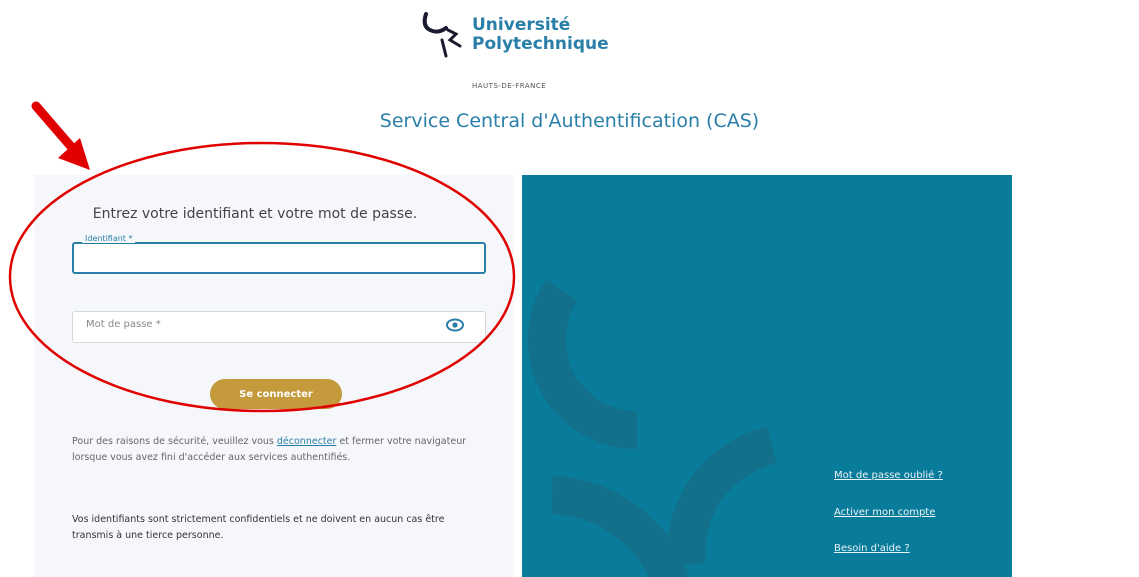 This screenshot has height=577, width=1139. What do you see at coordinates (276, 394) in the screenshot?
I see `login-button: Se connecter` at bounding box center [276, 394].